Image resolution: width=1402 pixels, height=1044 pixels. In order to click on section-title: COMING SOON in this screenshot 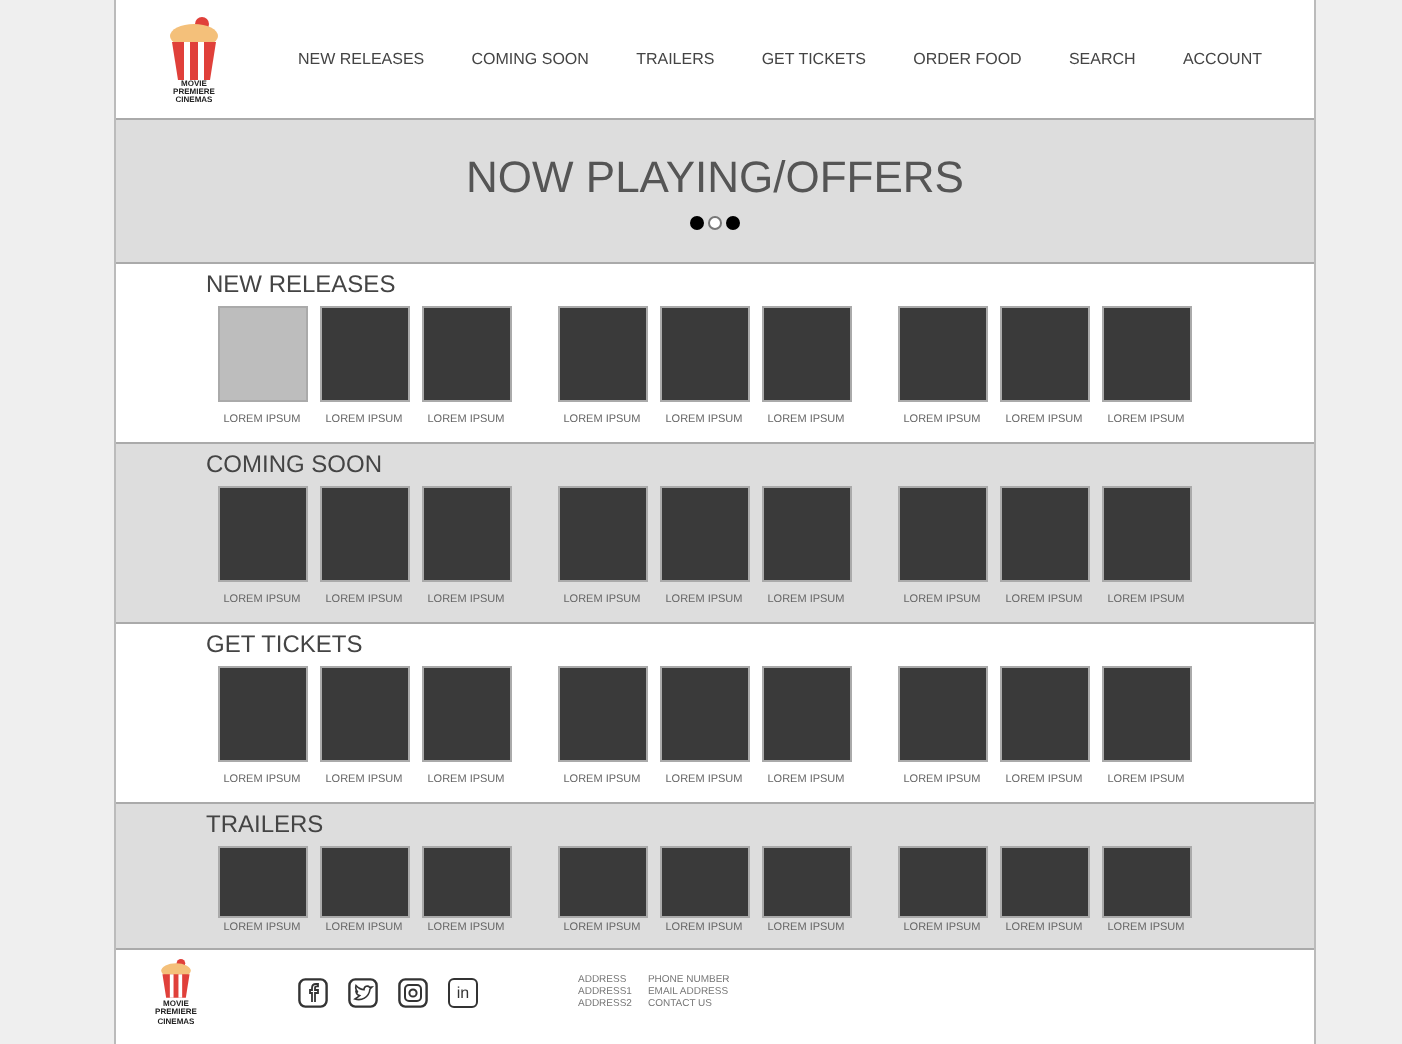, I will do `click(295, 465)`.